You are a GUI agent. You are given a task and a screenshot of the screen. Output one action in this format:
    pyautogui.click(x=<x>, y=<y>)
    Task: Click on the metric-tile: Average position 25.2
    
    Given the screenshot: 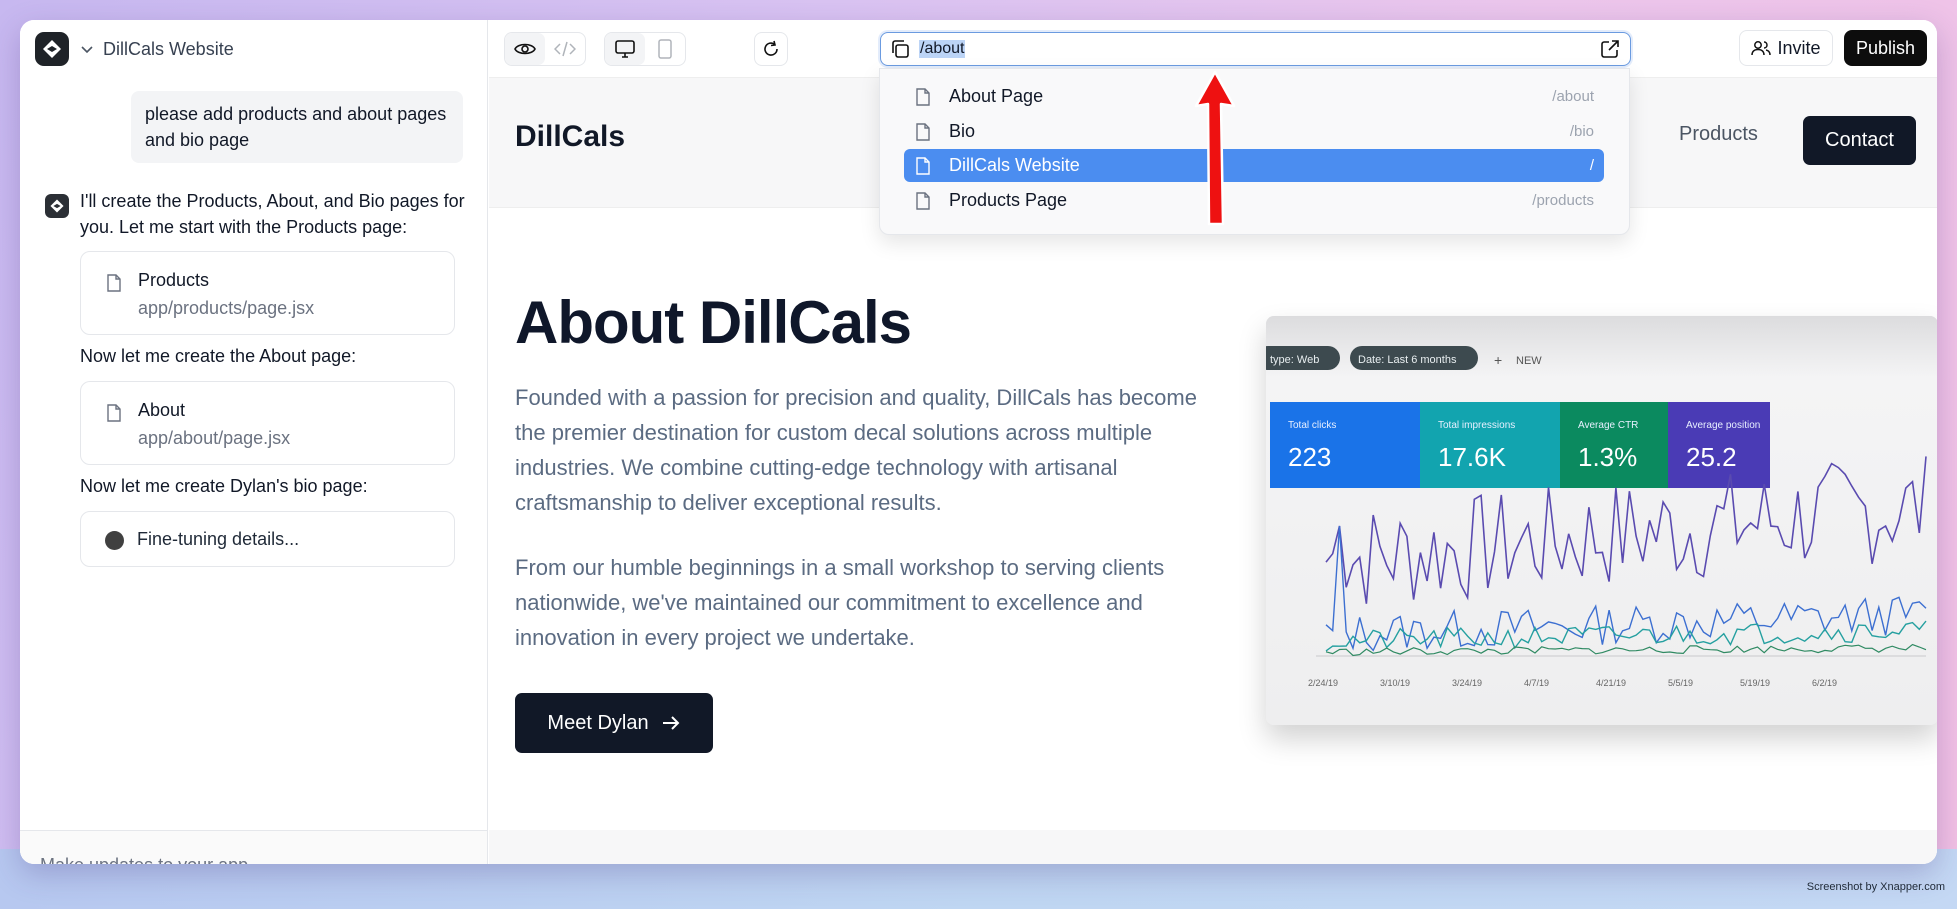 What is the action you would take?
    pyautogui.click(x=1719, y=445)
    